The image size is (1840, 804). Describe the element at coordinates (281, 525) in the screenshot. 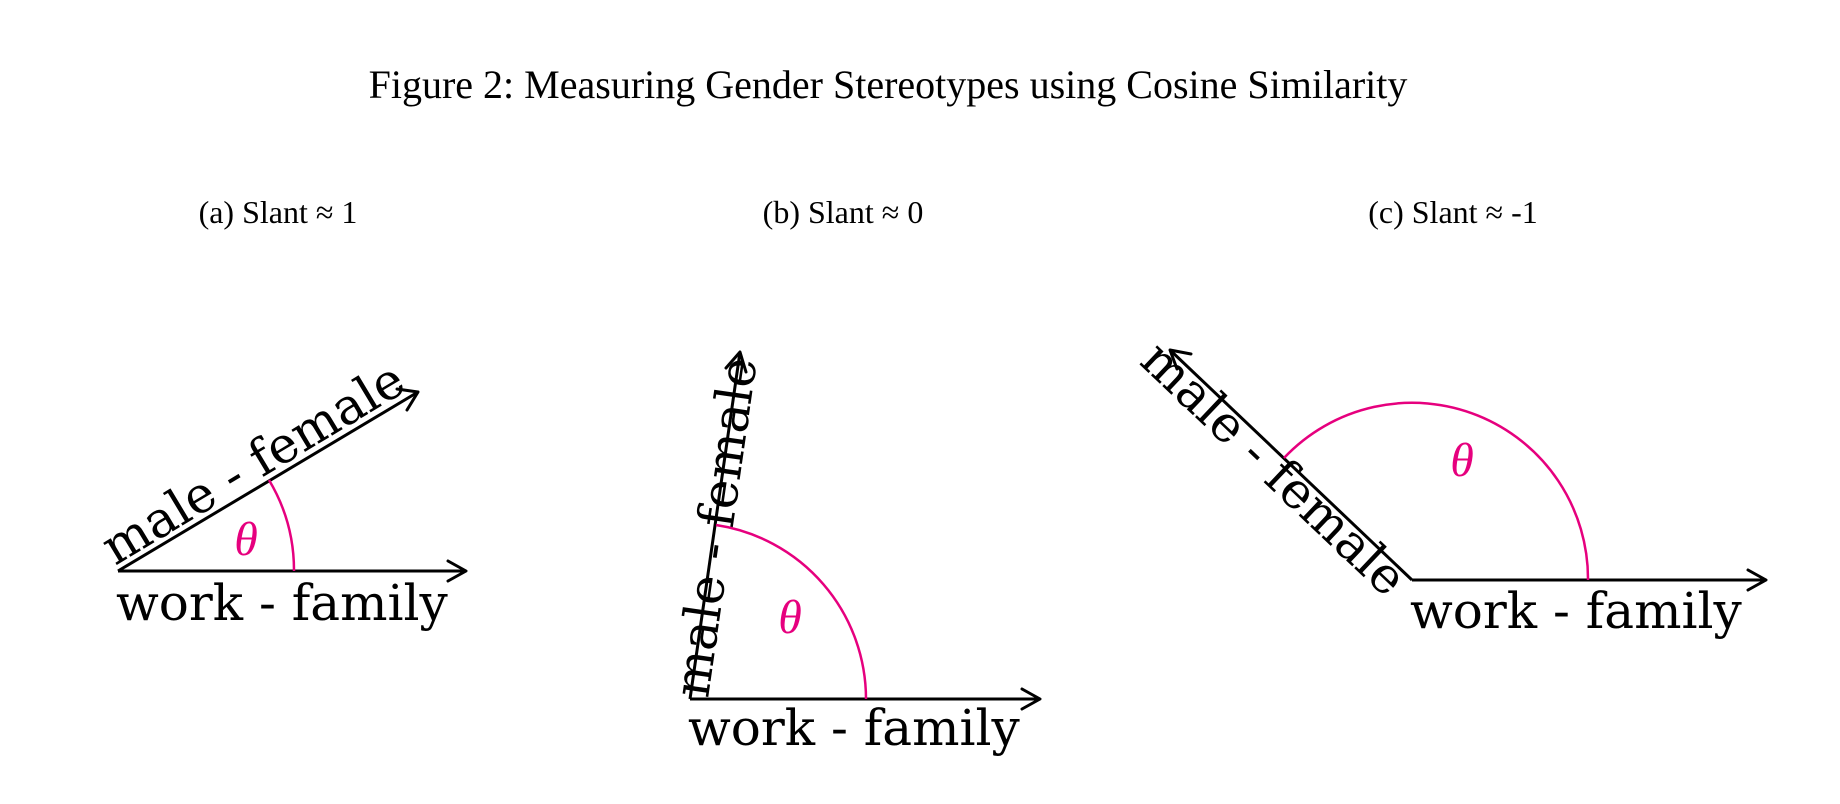

I see `panel-a-angle-arc` at that location.